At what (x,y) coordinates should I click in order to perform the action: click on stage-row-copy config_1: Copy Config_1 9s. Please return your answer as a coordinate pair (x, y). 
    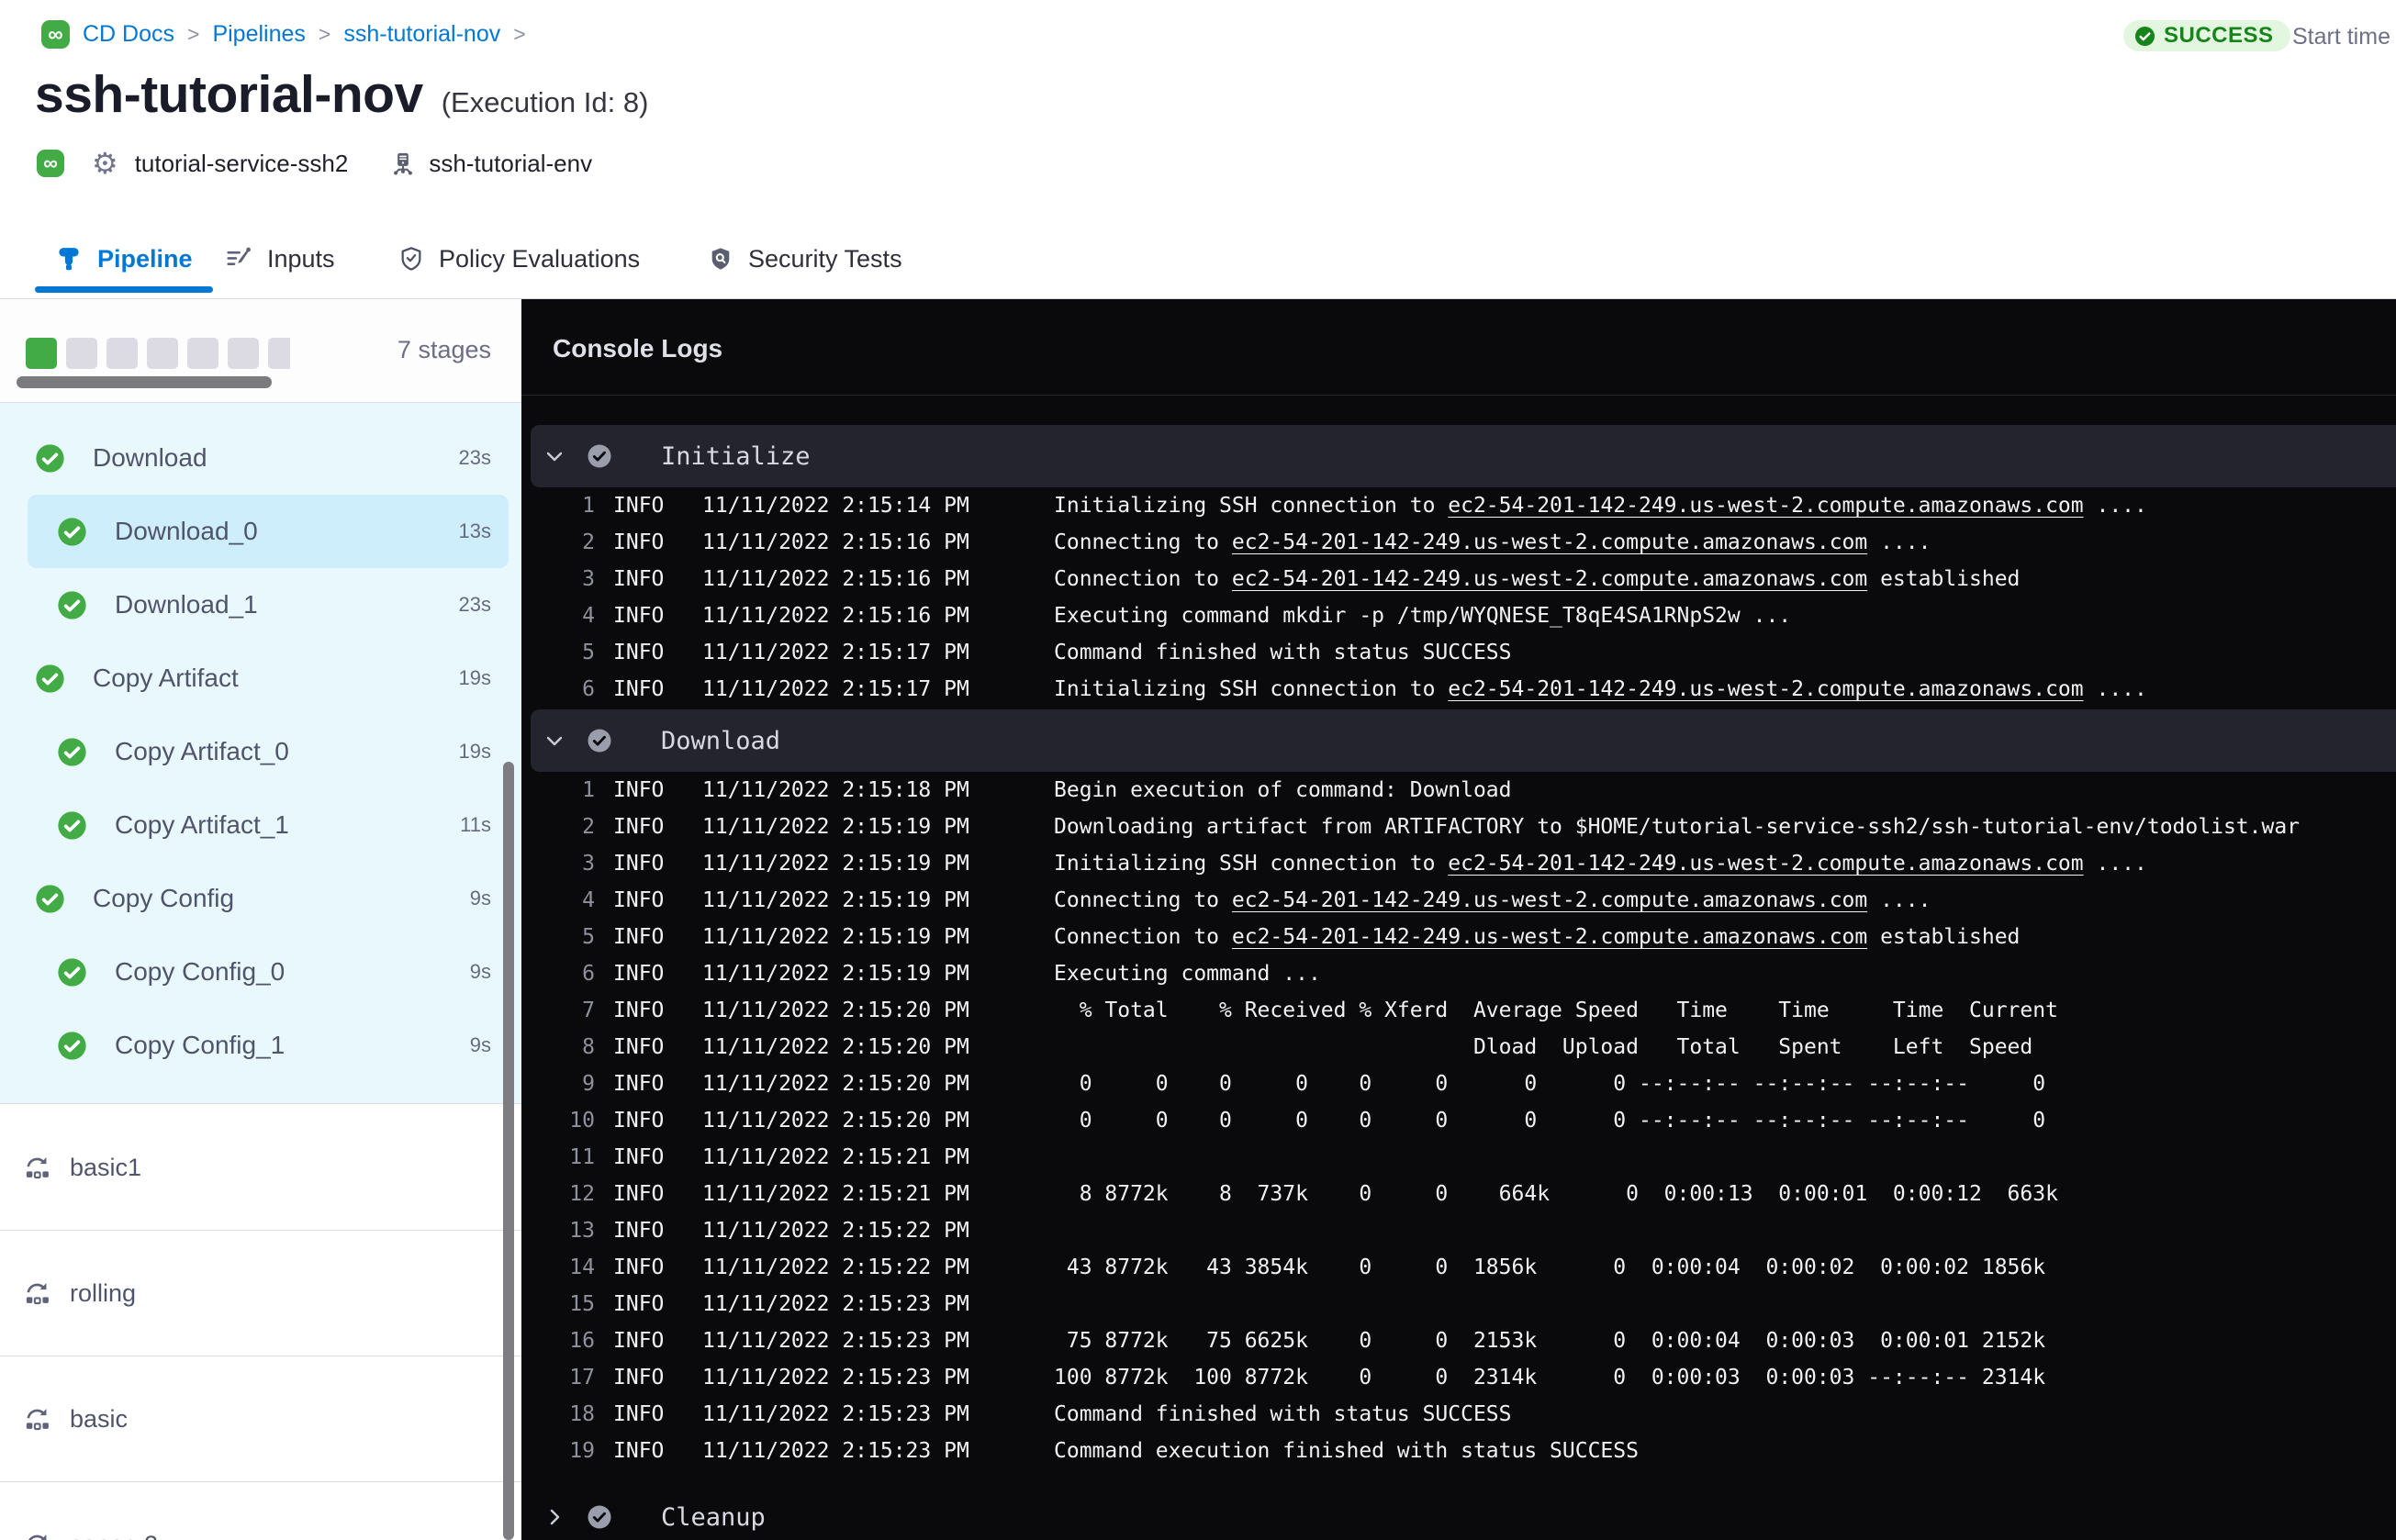
    Looking at the image, I should click on (260, 1045).